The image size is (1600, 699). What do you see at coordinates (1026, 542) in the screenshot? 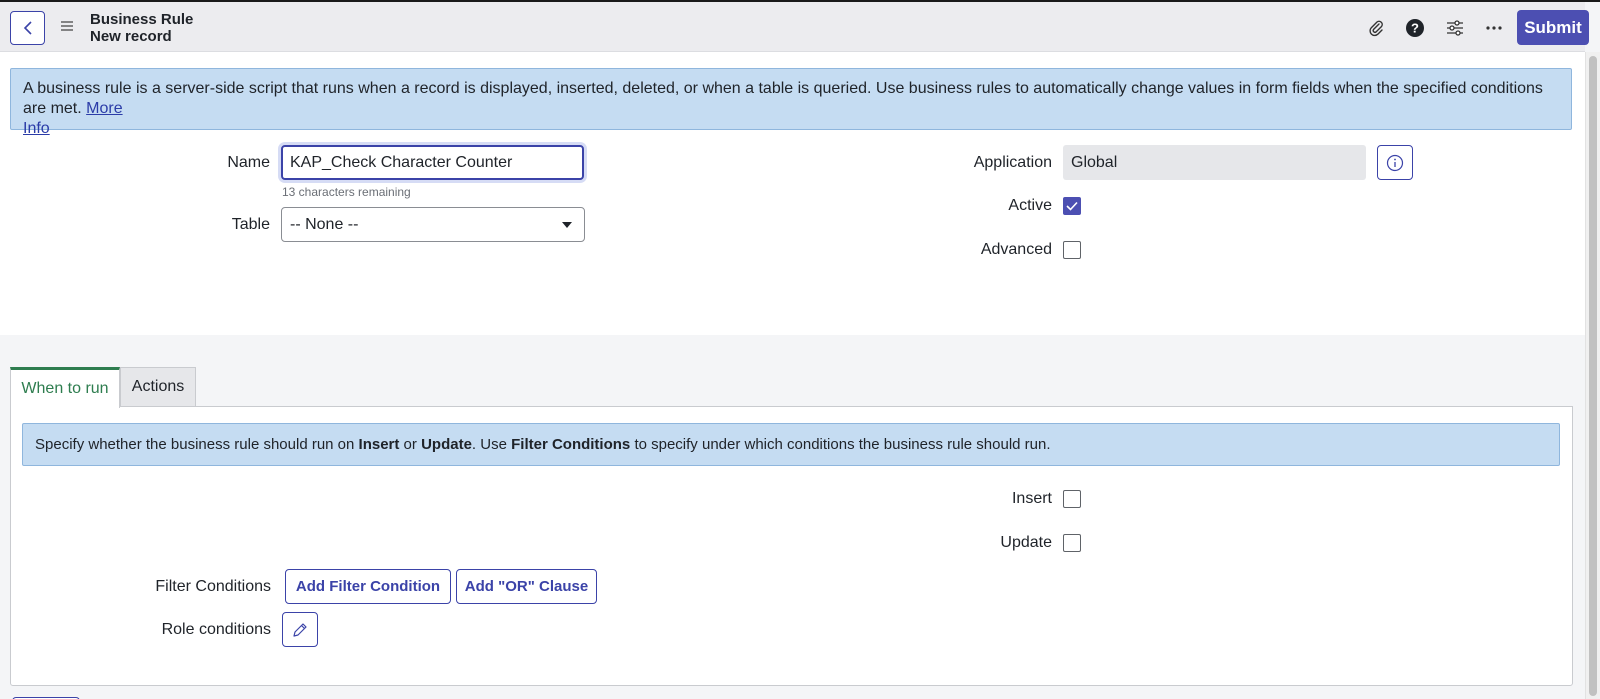
I see `update-label: Update` at bounding box center [1026, 542].